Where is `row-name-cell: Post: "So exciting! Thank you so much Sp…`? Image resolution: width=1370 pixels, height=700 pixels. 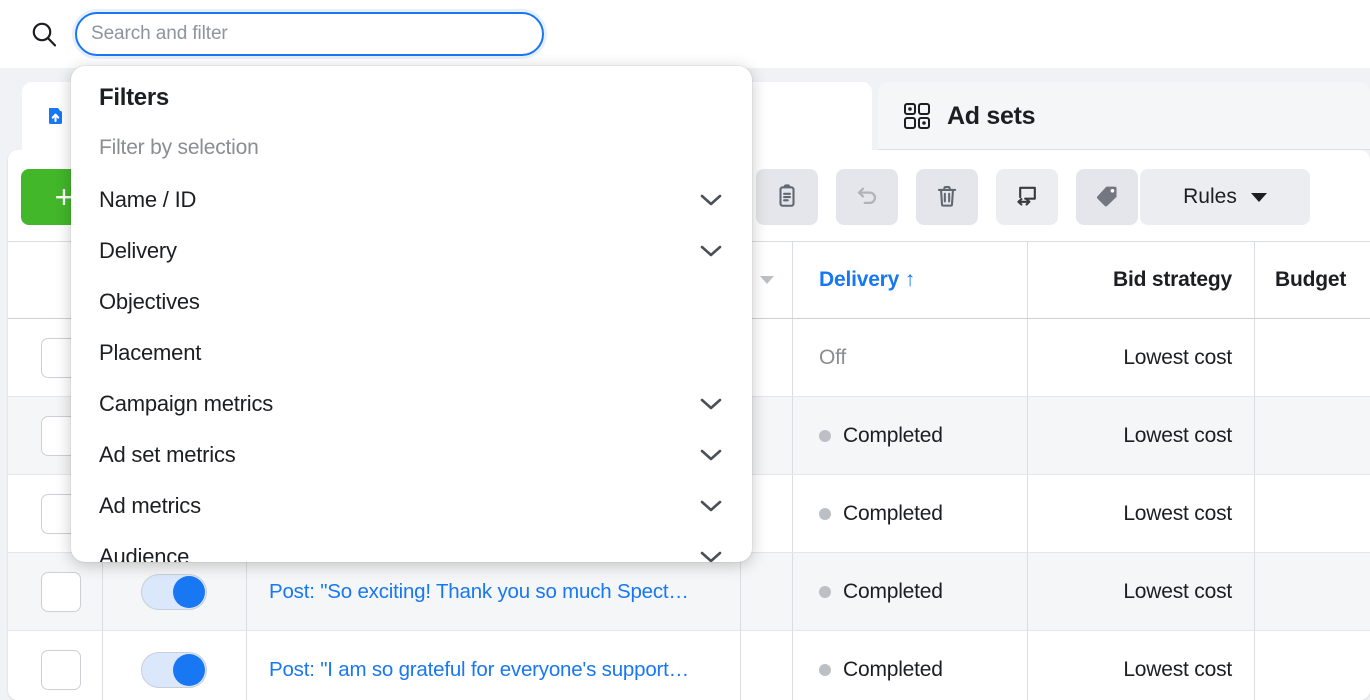 row-name-cell: Post: "So exciting! Thank you so much Sp… is located at coordinates (493, 591).